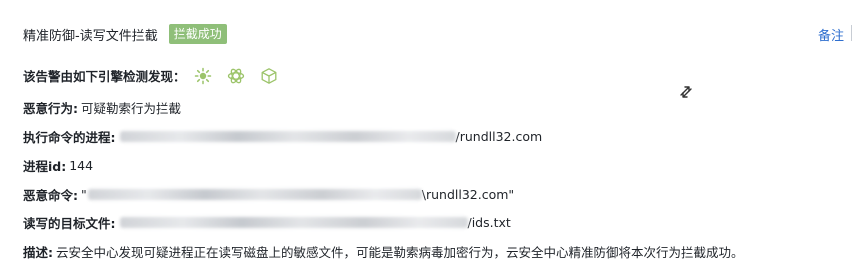 Image resolution: width=866 pixels, height=275 pixels. I want to click on malicious-behavior-value: 可疑勒索行为拦截, so click(131, 108).